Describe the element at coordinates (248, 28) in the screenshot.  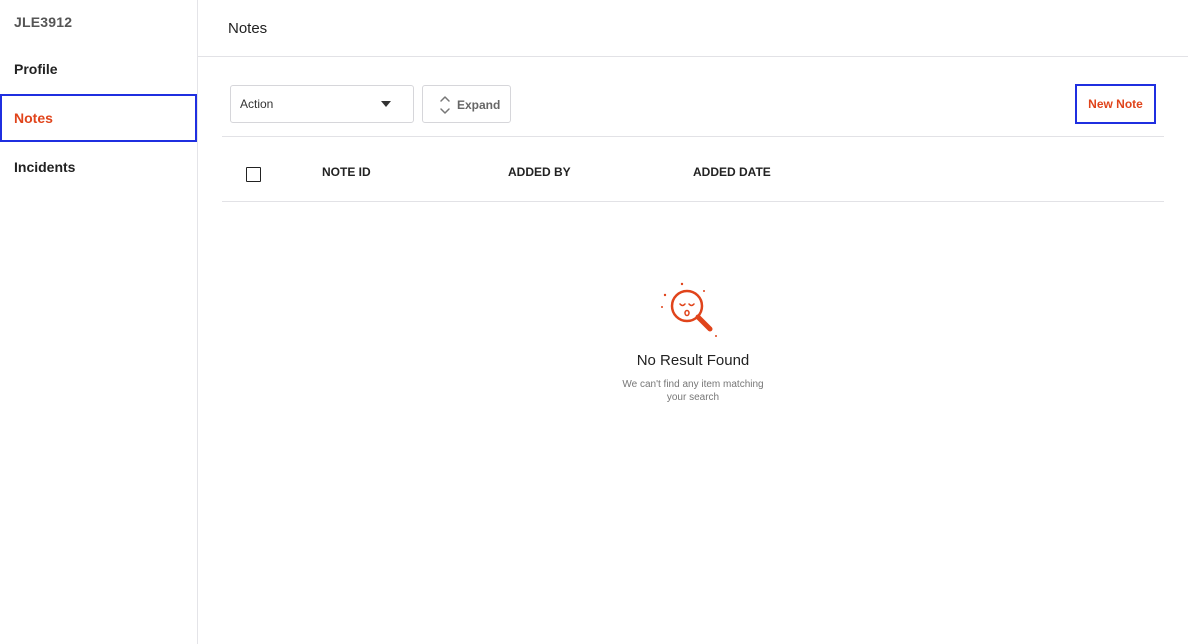
I see `page-title: Notes` at that location.